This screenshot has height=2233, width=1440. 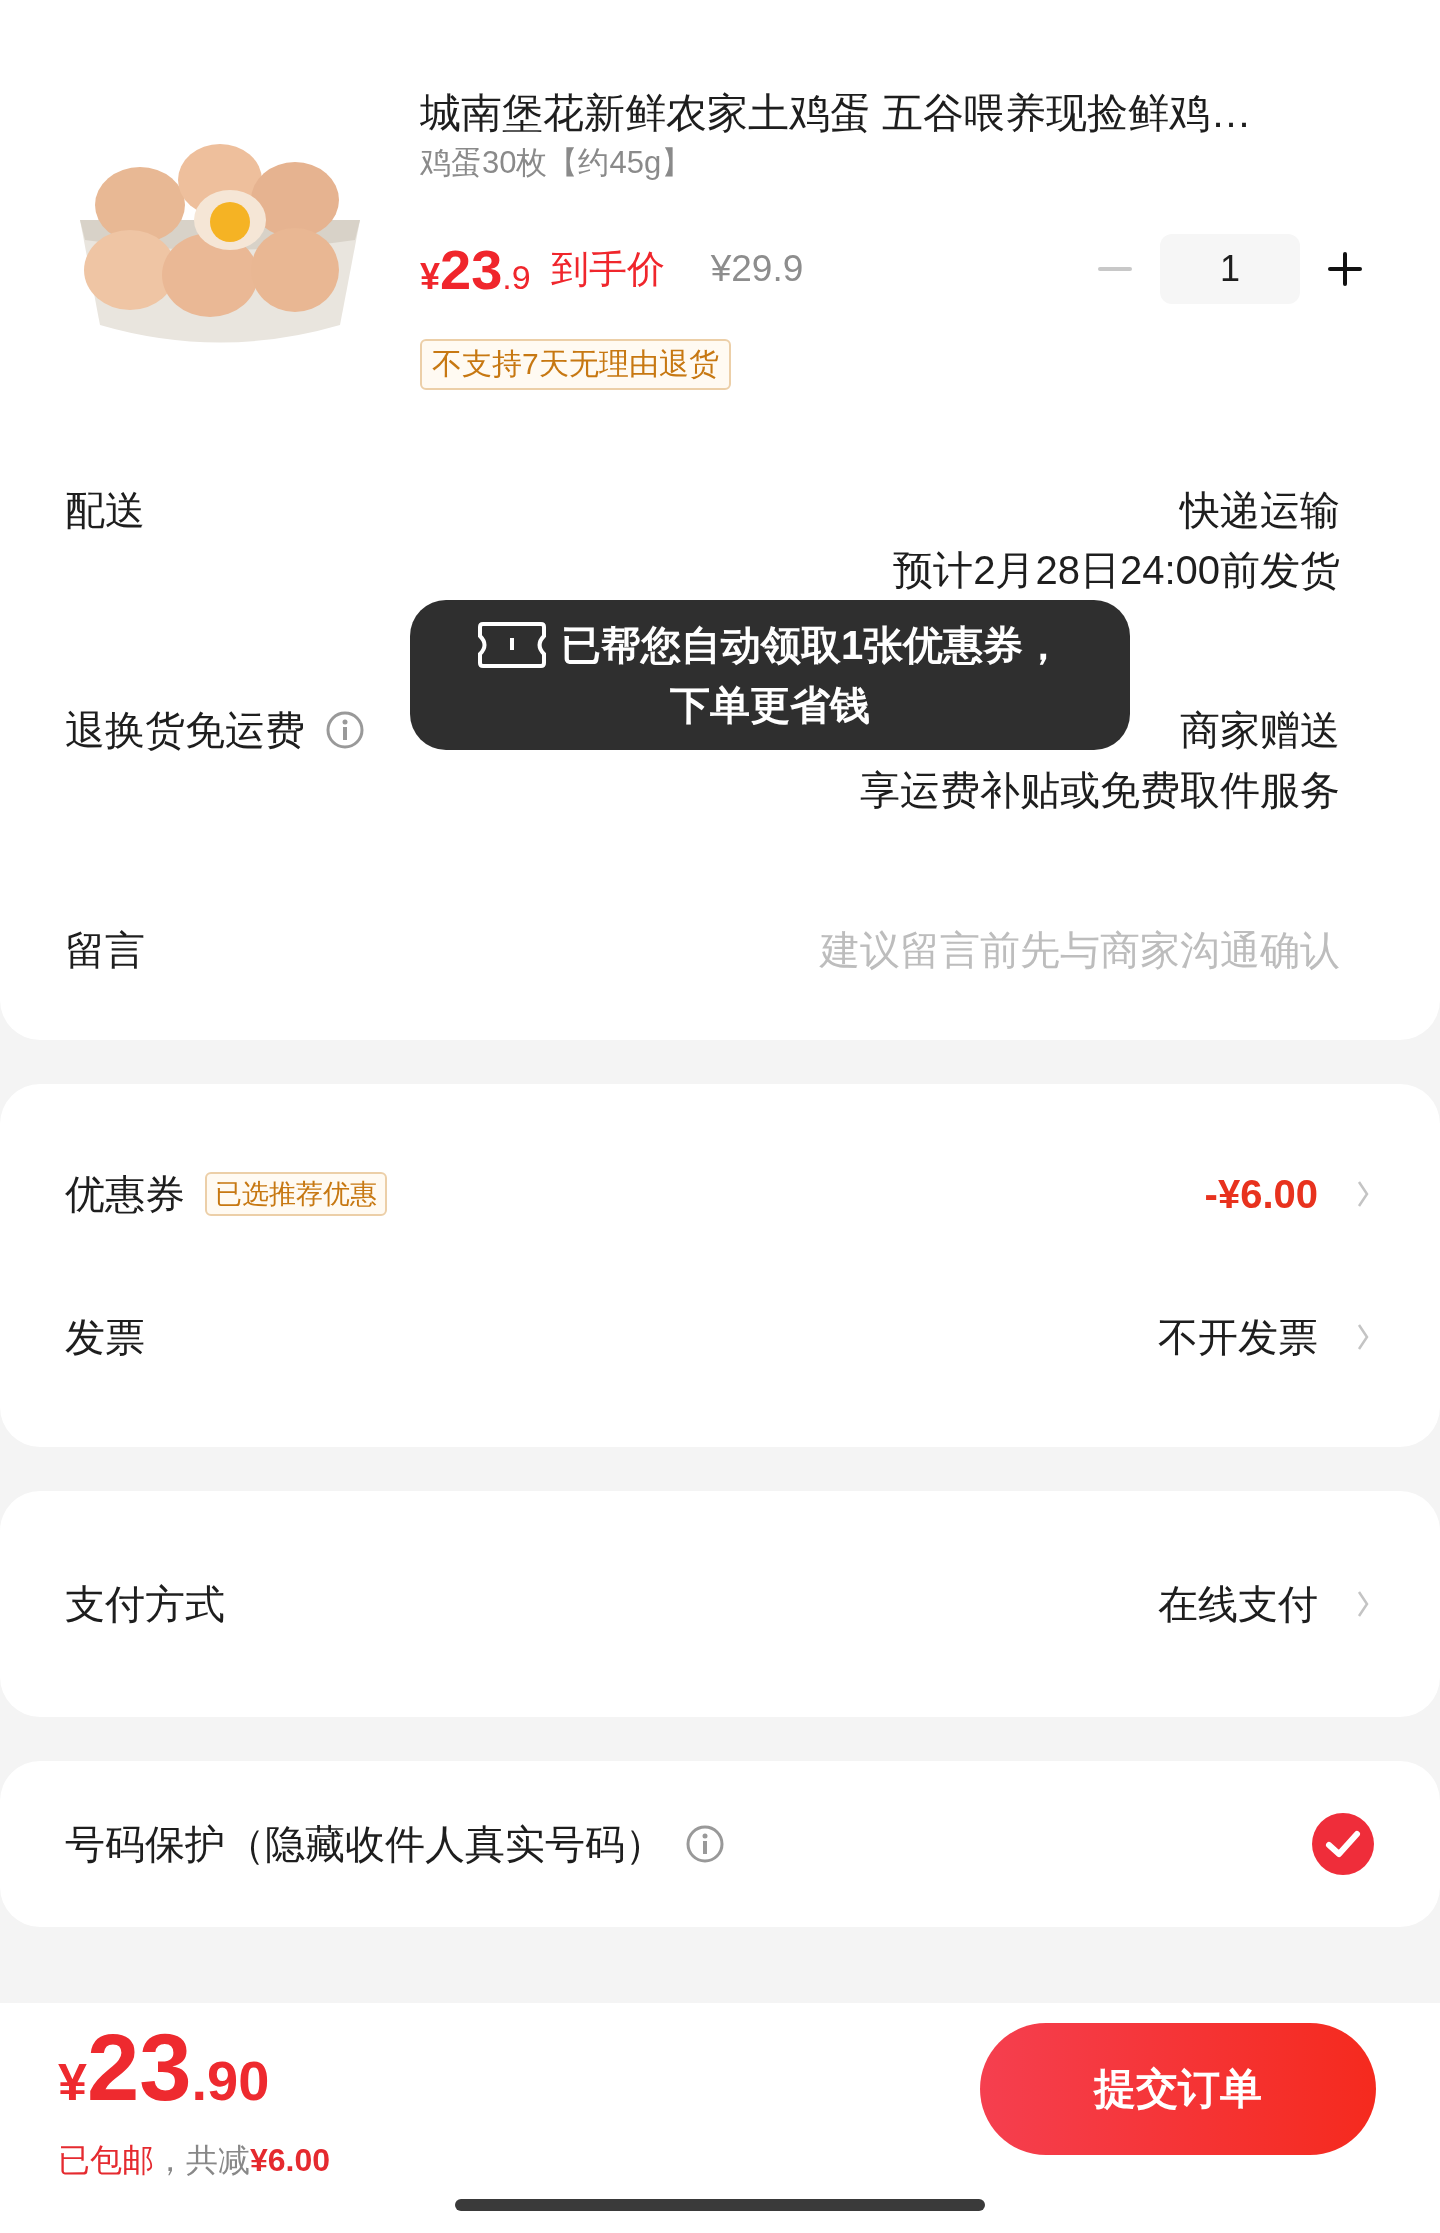 I want to click on coupon-icon, so click(x=511, y=645).